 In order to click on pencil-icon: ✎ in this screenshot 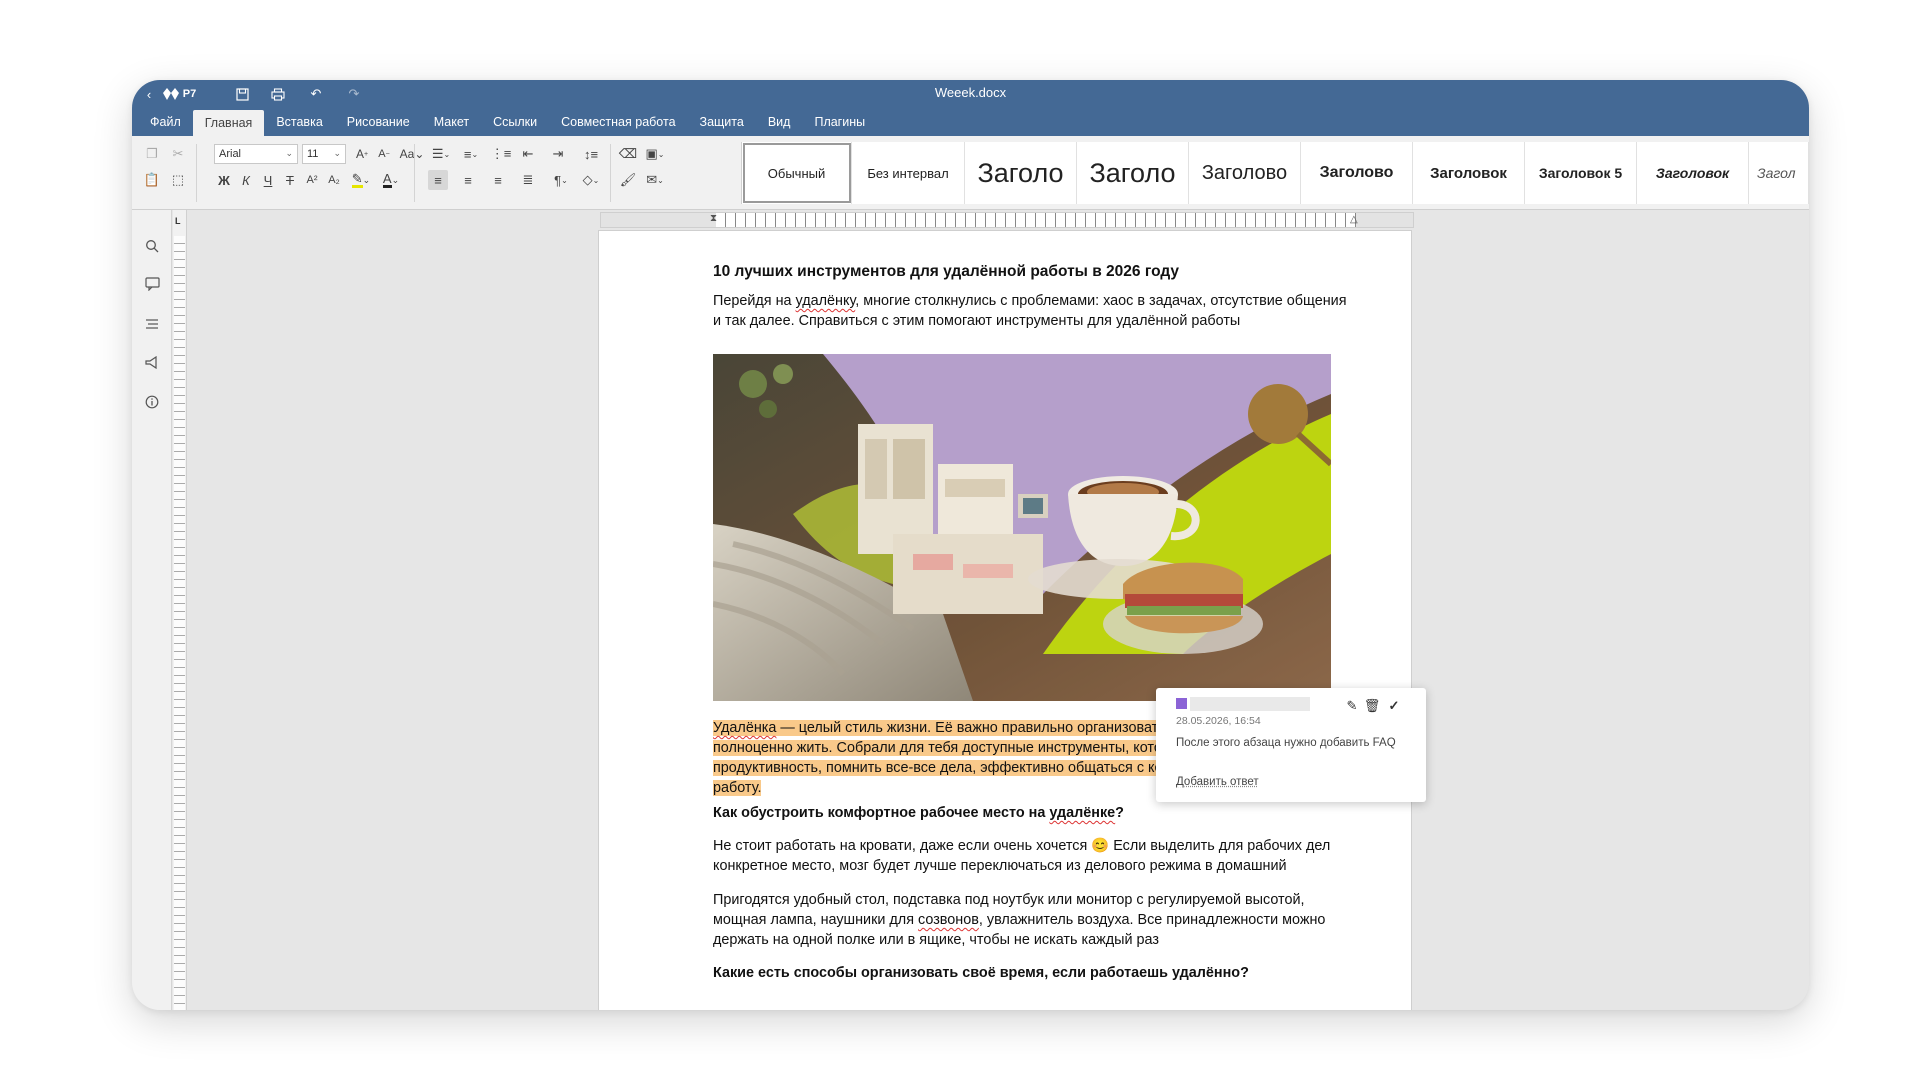, I will do `click(1352, 706)`.